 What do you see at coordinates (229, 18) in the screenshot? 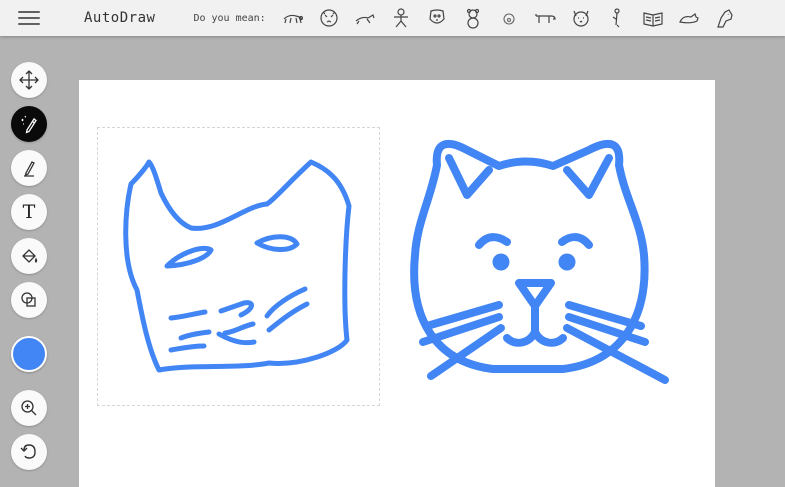
I see `suggestion-label: Do you mean:` at bounding box center [229, 18].